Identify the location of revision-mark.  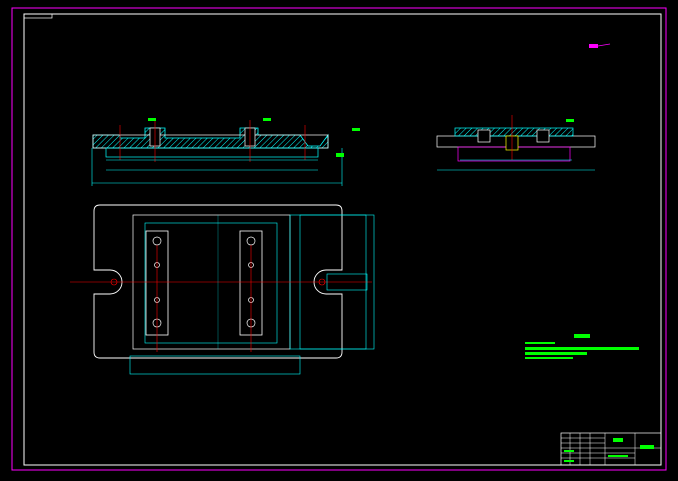
(593, 46).